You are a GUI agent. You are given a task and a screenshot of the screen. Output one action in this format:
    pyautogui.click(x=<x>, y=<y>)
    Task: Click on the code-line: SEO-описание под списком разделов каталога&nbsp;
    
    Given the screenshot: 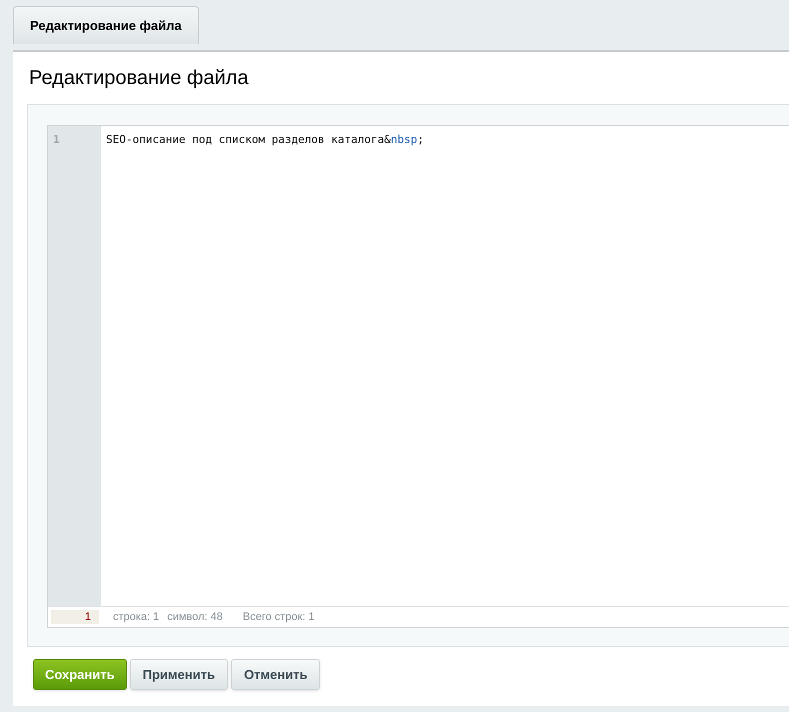 What is the action you would take?
    pyautogui.click(x=265, y=140)
    